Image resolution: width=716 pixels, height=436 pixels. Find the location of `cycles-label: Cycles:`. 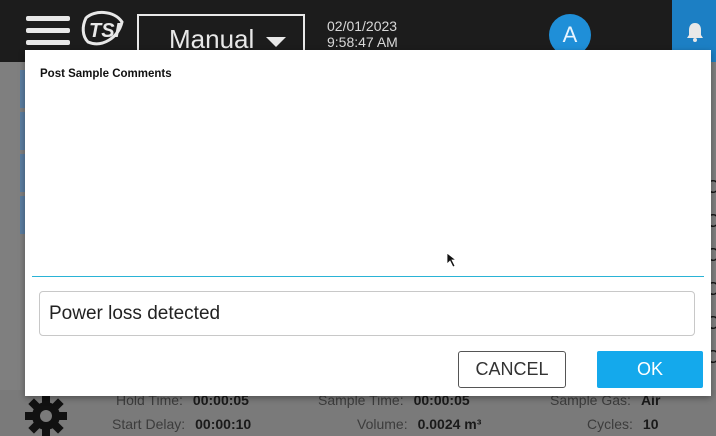

cycles-label: Cycles: is located at coordinates (610, 424).